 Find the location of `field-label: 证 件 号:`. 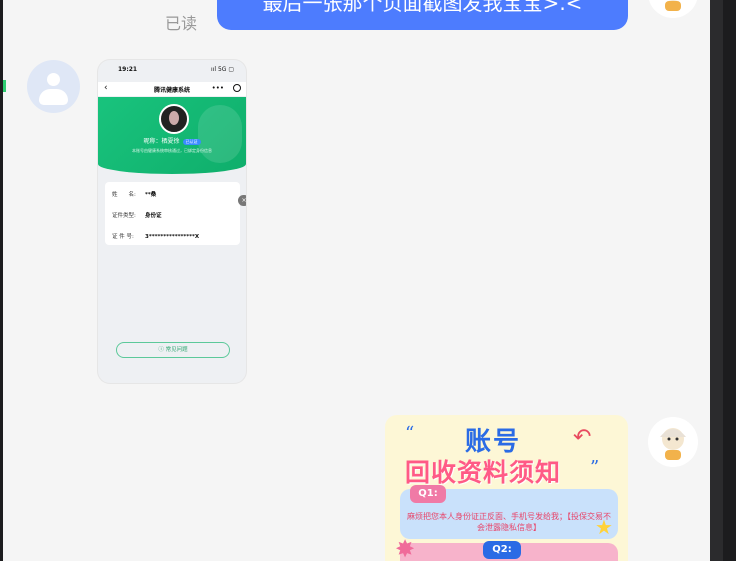

field-label: 证 件 号: is located at coordinates (123, 237).